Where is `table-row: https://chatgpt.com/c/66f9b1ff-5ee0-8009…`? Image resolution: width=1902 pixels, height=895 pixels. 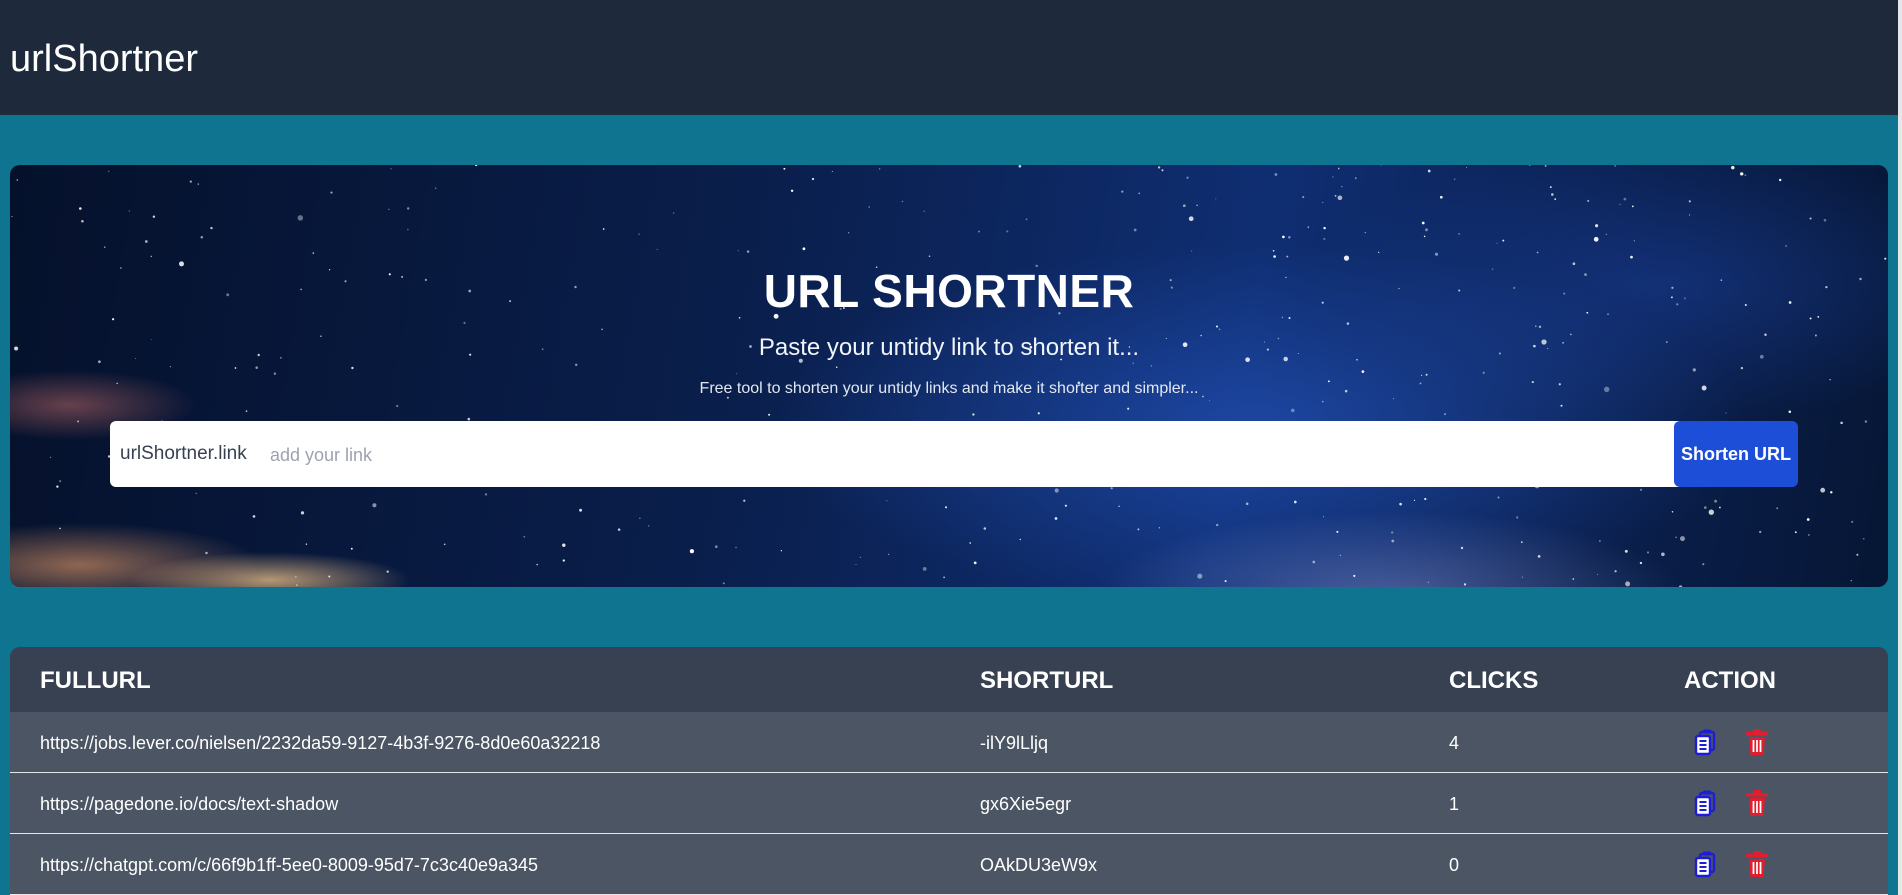
table-row: https://chatgpt.com/c/66f9b1ff-5ee0-8009… is located at coordinates (949, 864).